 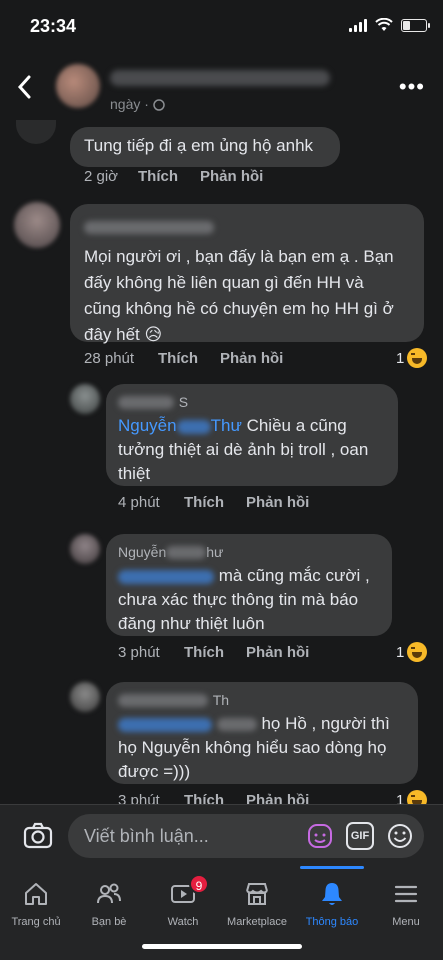 I want to click on battery-icon, so click(x=415, y=25).